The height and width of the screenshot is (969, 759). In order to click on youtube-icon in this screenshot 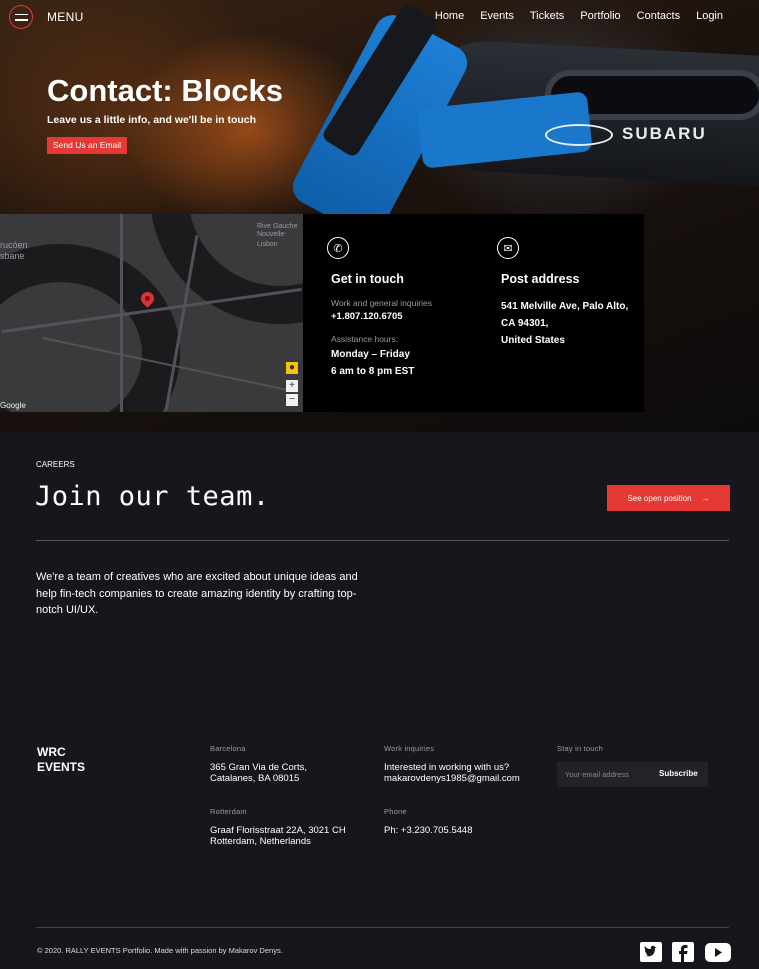, I will do `click(717, 952)`.